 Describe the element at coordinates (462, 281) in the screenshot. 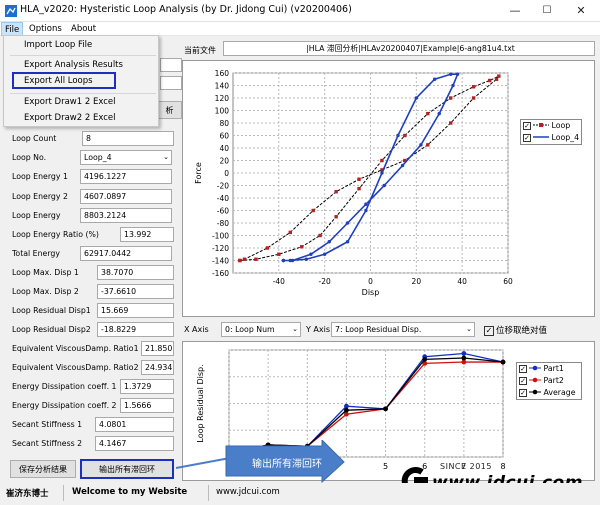

I see `x-tick-label: 40` at that location.